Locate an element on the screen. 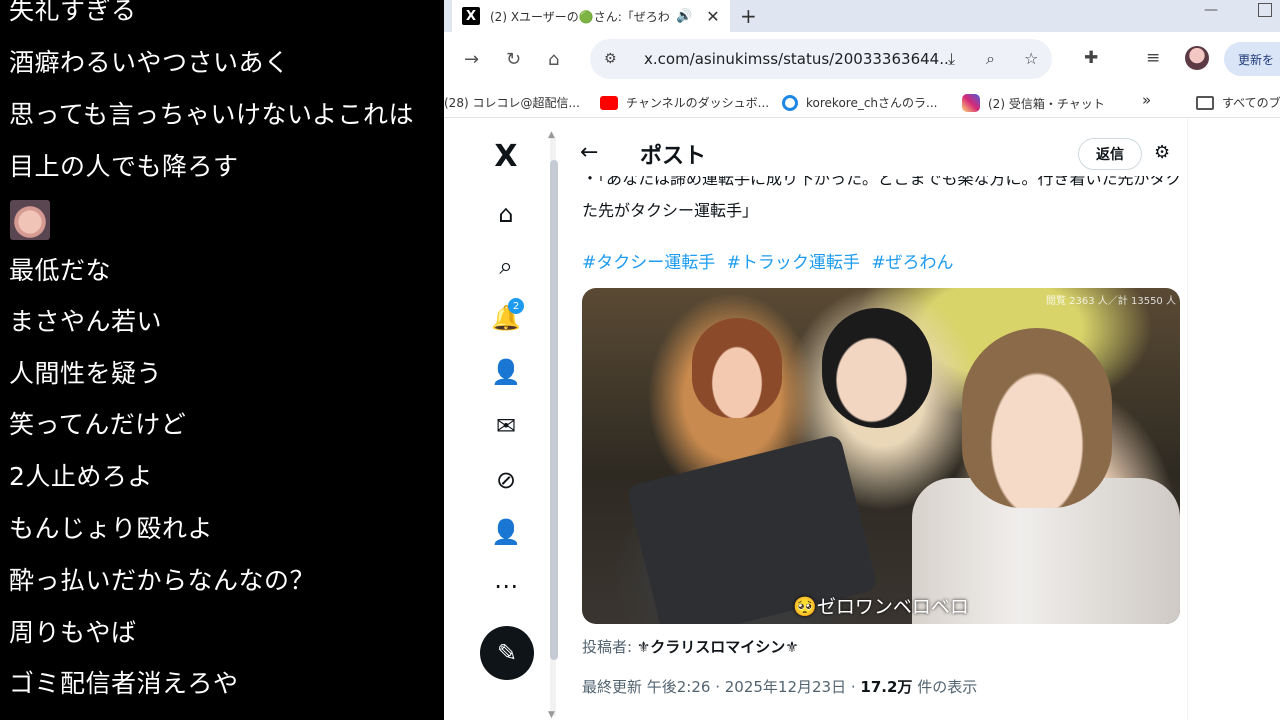 The height and width of the screenshot is (720, 1280). poster-line: 投稿者: ⚜クラリスロマイシン⚜ is located at coordinates (690, 646).